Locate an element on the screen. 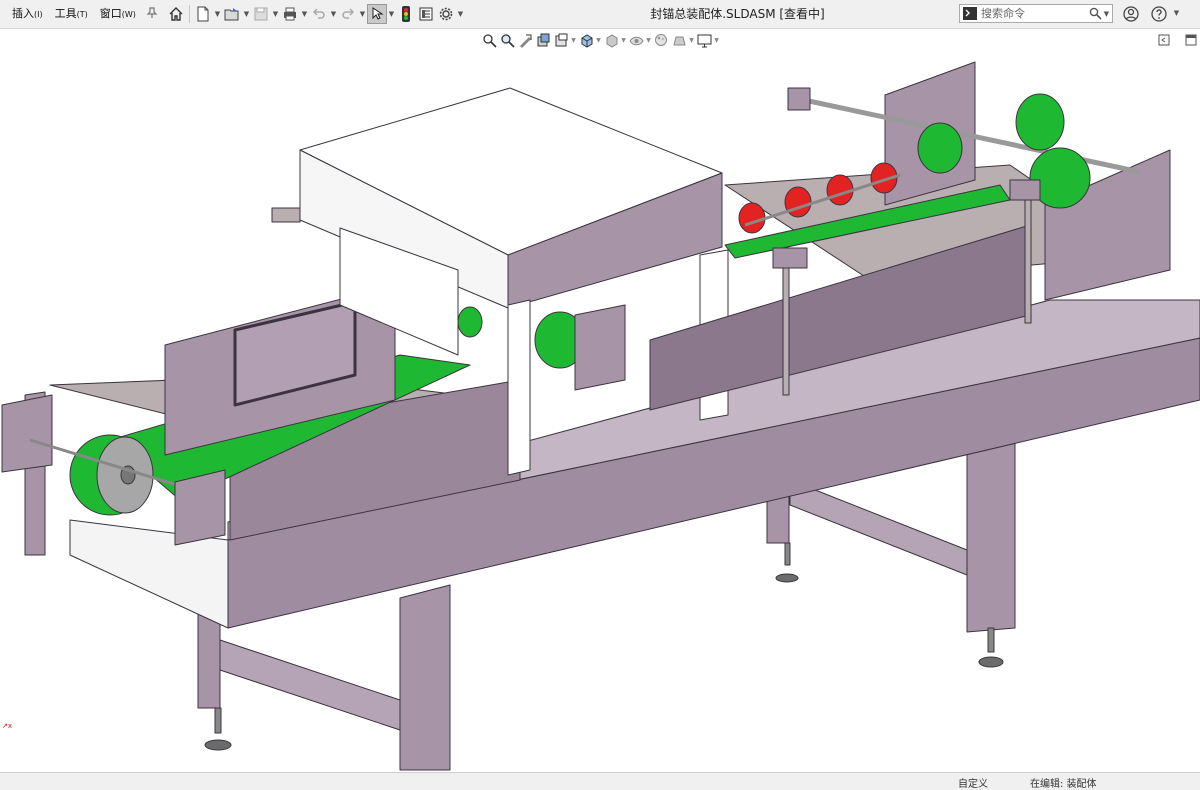 The height and width of the screenshot is (790, 1200). status-left-text: 自定义 is located at coordinates (973, 784).